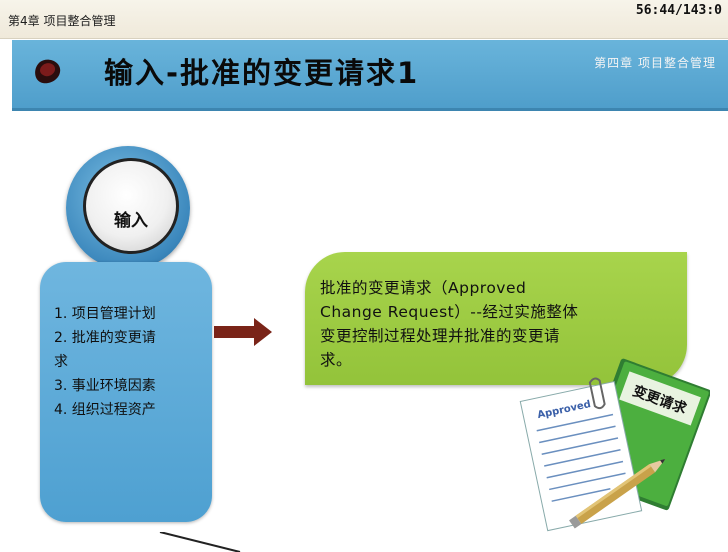 Image resolution: width=728 pixels, height=552 pixels. I want to click on input-item: 4. 组织过程资产, so click(105, 410).